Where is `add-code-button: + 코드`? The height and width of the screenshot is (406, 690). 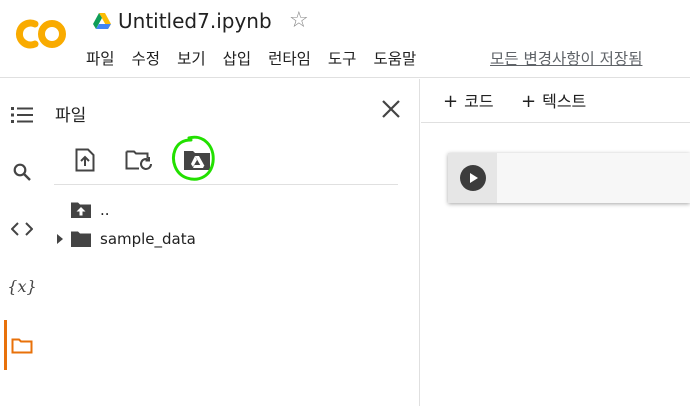
add-code-button: + 코드 is located at coordinates (468, 100).